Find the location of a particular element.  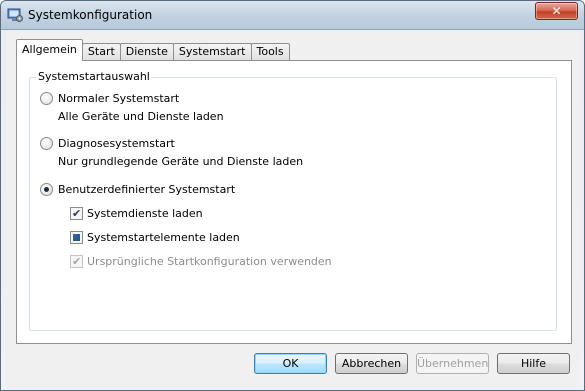

tab-allgemein: Allgemein is located at coordinates (49, 50).